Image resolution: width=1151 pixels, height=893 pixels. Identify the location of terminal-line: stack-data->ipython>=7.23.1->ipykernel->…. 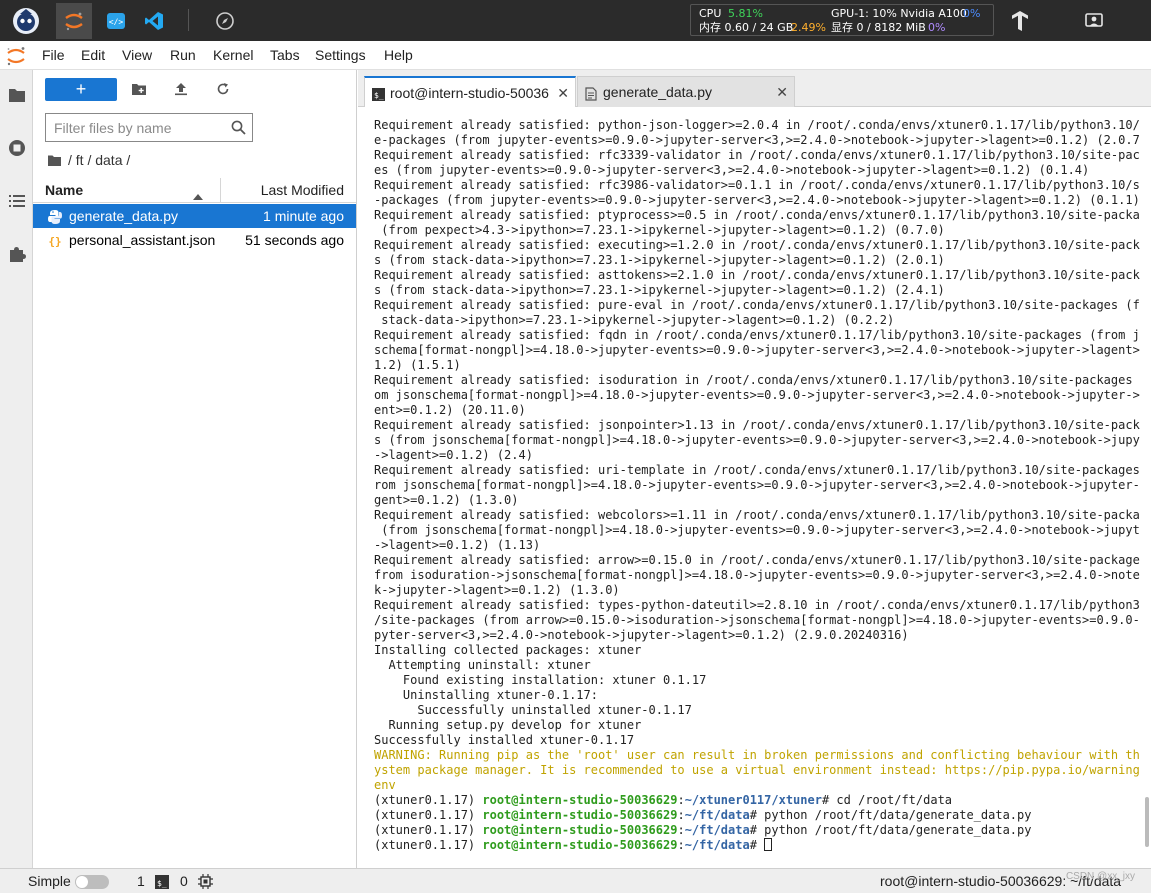
(634, 320).